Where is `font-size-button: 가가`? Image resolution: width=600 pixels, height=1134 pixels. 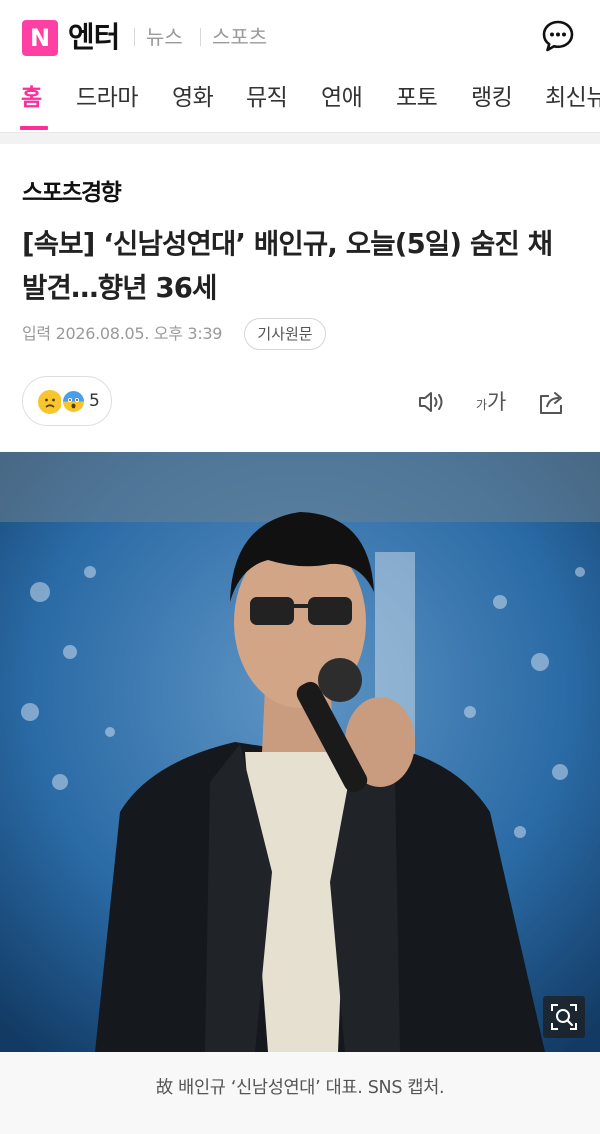 font-size-button: 가가 is located at coordinates (491, 401).